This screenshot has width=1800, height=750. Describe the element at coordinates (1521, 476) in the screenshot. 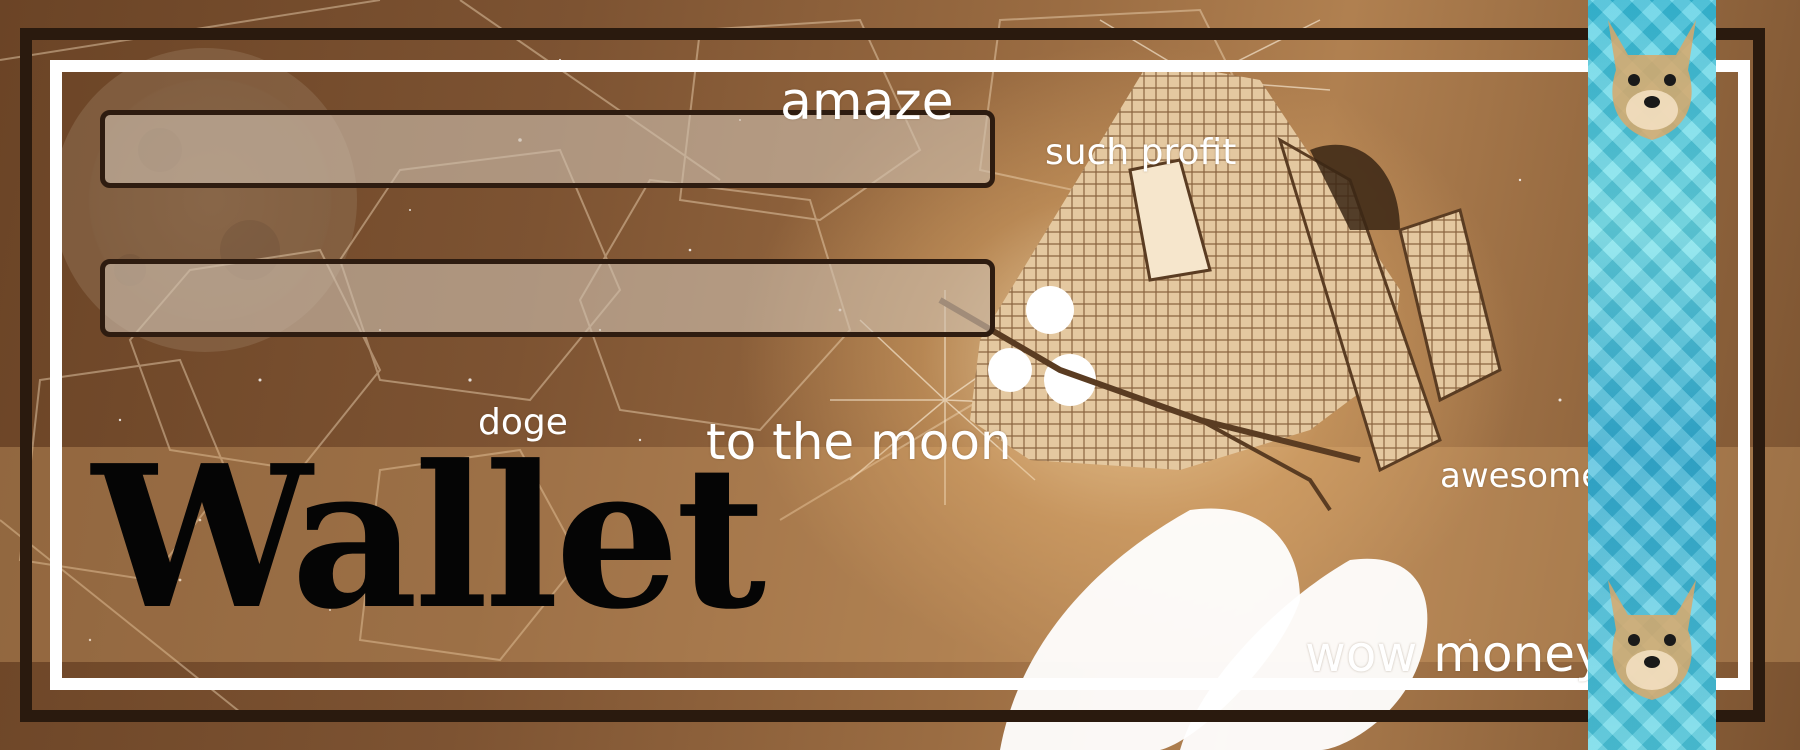

I see `word-awesome: awesome` at that location.